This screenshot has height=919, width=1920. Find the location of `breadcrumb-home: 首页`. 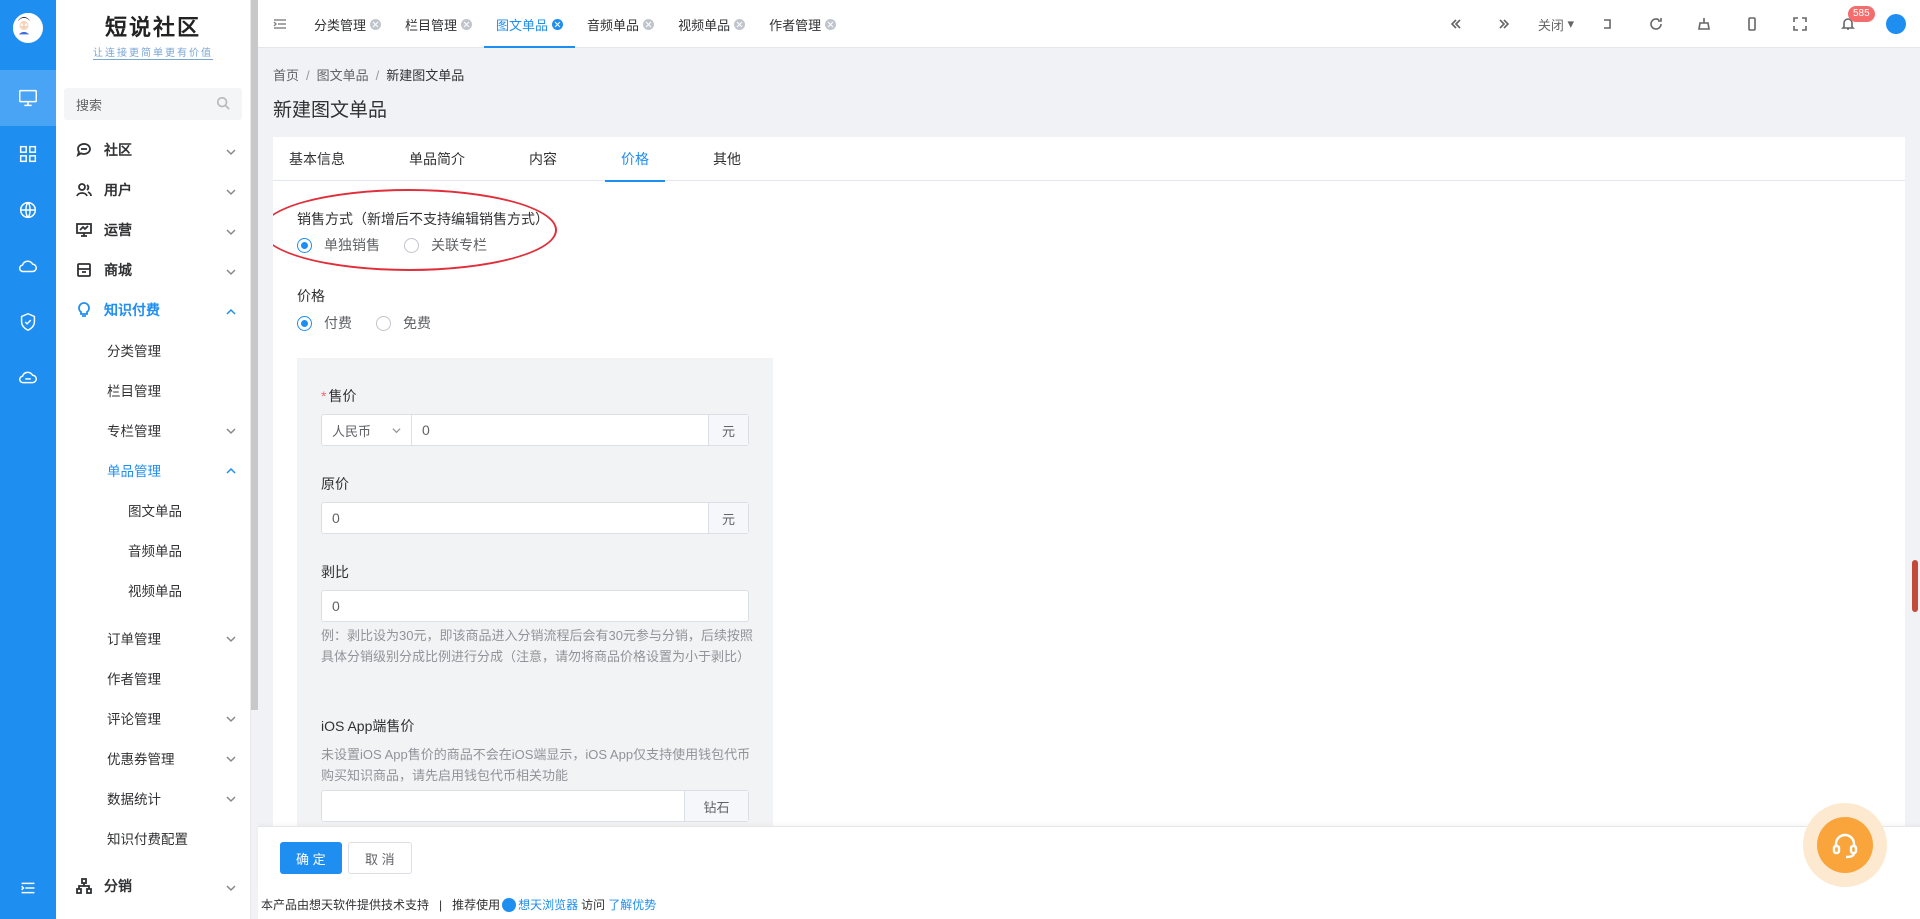

breadcrumb-home: 首页 is located at coordinates (286, 75).